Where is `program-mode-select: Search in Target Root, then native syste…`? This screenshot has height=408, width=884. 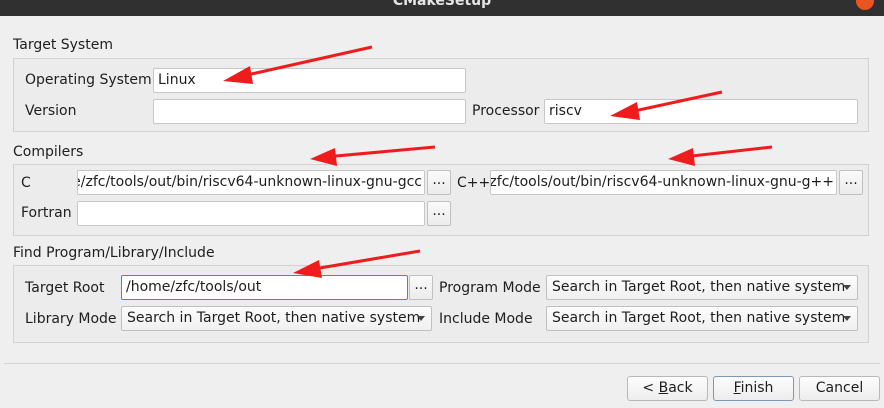 program-mode-select: Search in Target Root, then native syste… is located at coordinates (702, 287).